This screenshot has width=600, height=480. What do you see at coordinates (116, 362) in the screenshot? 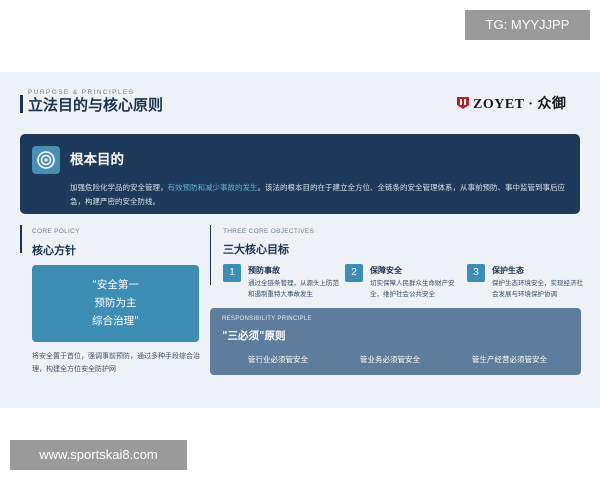
I see `core-policy-description: 将安全置于首位，强调事前预防，通过多种手段综合治理，构建全方位安全防护网` at bounding box center [116, 362].